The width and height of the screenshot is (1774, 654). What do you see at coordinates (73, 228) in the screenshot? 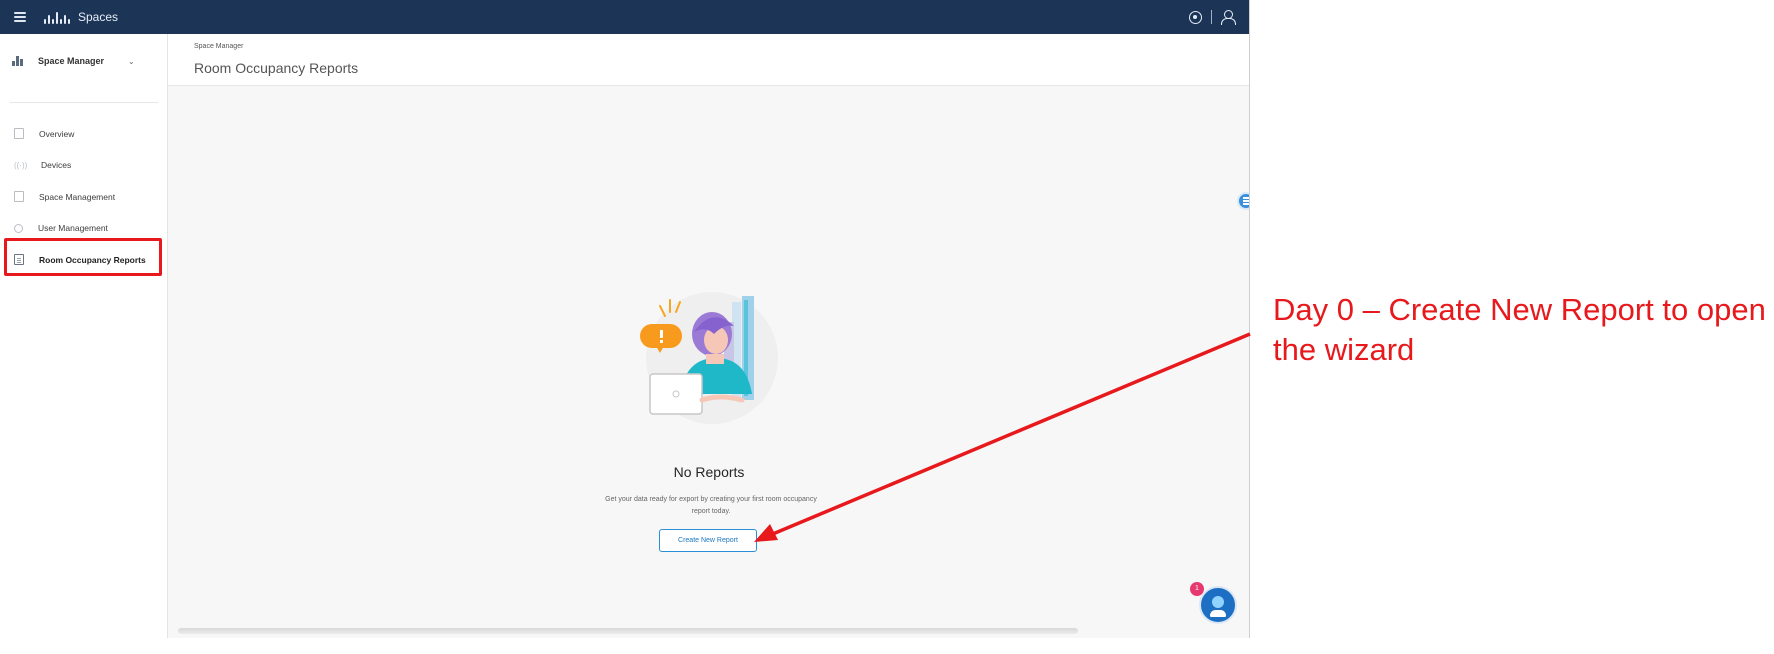
I see `sidebar-item-label: User Management` at bounding box center [73, 228].